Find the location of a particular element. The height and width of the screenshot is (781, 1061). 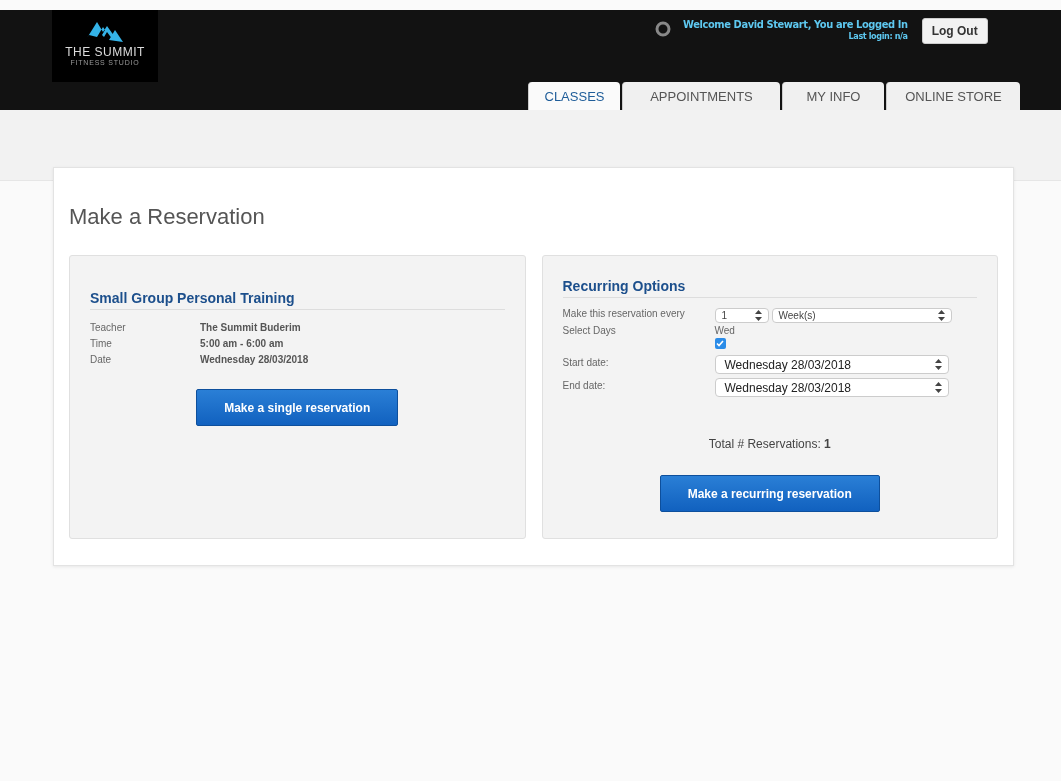

select-field: Week(s) is located at coordinates (861, 315).